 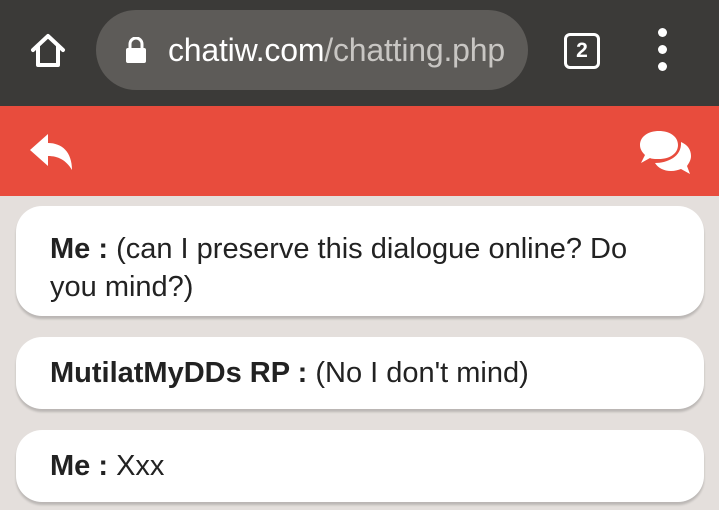 What do you see at coordinates (140, 466) in the screenshot?
I see `message-text: Xxx` at bounding box center [140, 466].